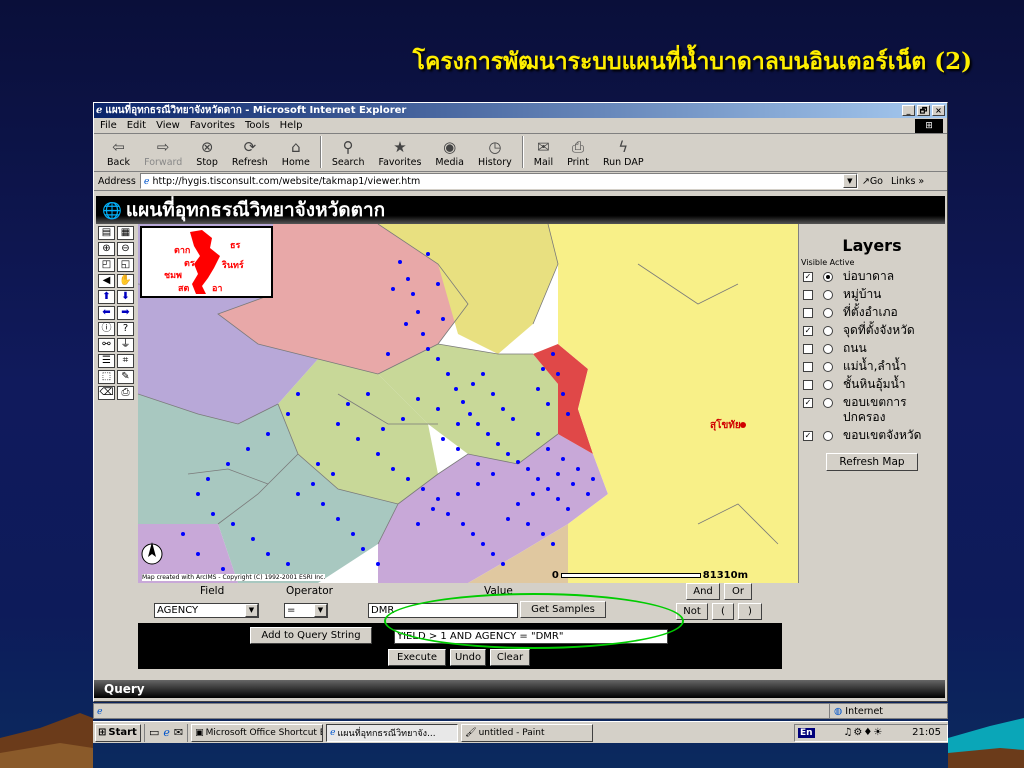 Image resolution: width=1024 pixels, height=768 pixels. What do you see at coordinates (578, 154) in the screenshot?
I see `print-button: ⎙ Print` at bounding box center [578, 154].